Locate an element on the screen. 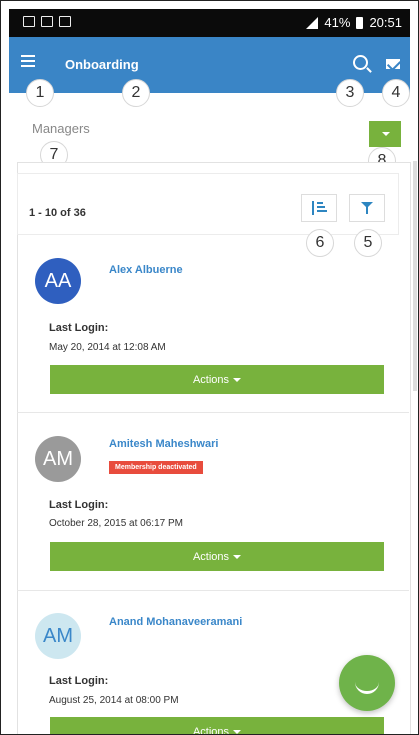 This screenshot has height=735, width=419. battery-percent: 41% is located at coordinates (337, 22).